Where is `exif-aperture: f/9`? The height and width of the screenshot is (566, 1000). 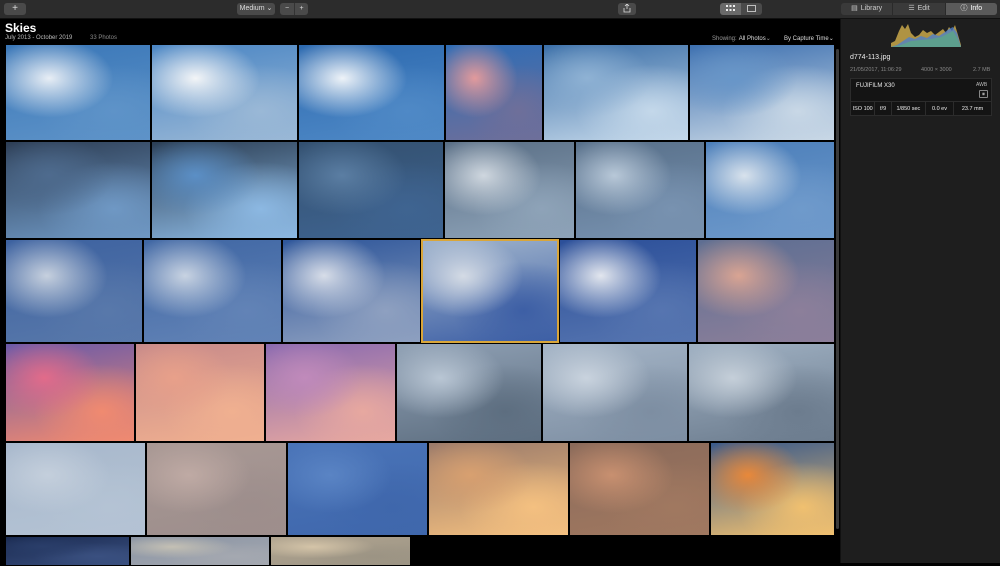 exif-aperture: f/9 is located at coordinates (883, 109).